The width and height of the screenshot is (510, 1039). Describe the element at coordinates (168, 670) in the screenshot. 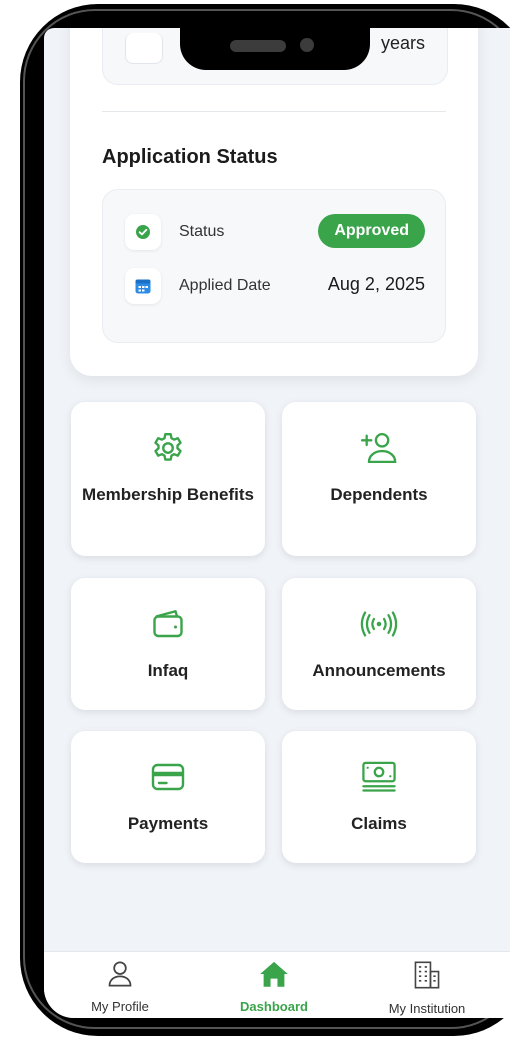

I see `tile-label: Infaq` at that location.